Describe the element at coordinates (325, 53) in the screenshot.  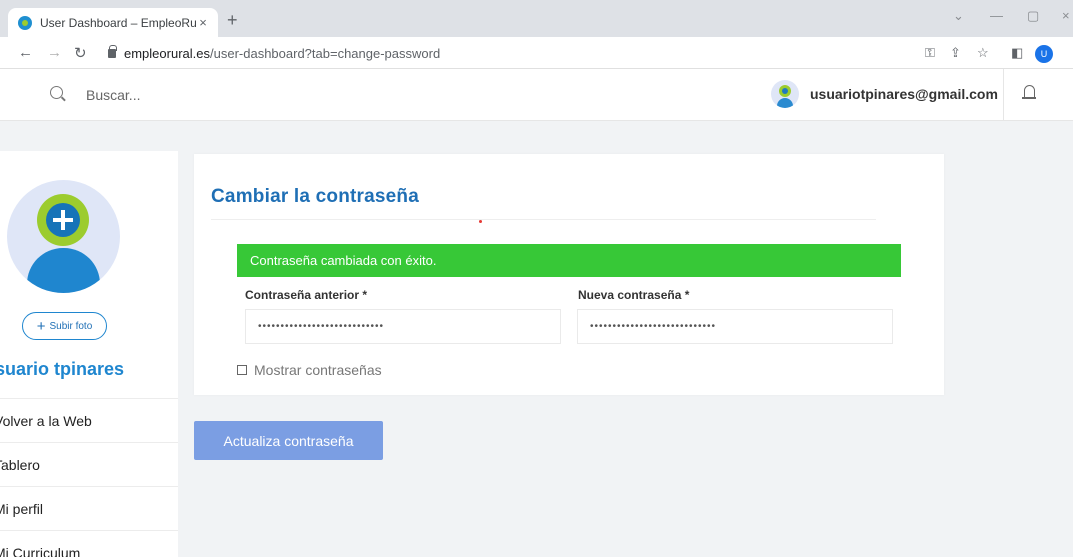
I see `url-path: /user-dashboard?tab=change-password` at that location.